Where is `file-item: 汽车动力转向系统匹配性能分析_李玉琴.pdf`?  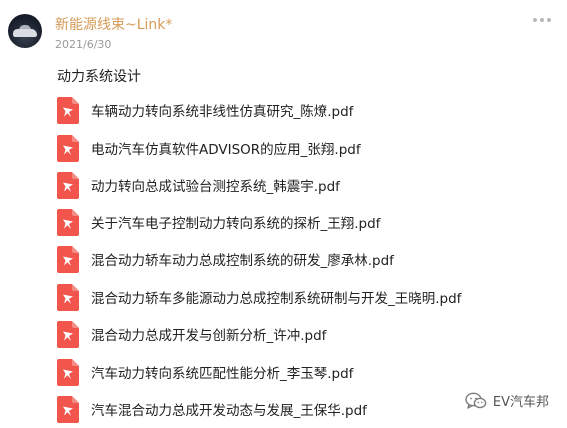
file-item: 汽车动力转向系统匹配性能分析_李玉琴.pdf is located at coordinates (205, 372).